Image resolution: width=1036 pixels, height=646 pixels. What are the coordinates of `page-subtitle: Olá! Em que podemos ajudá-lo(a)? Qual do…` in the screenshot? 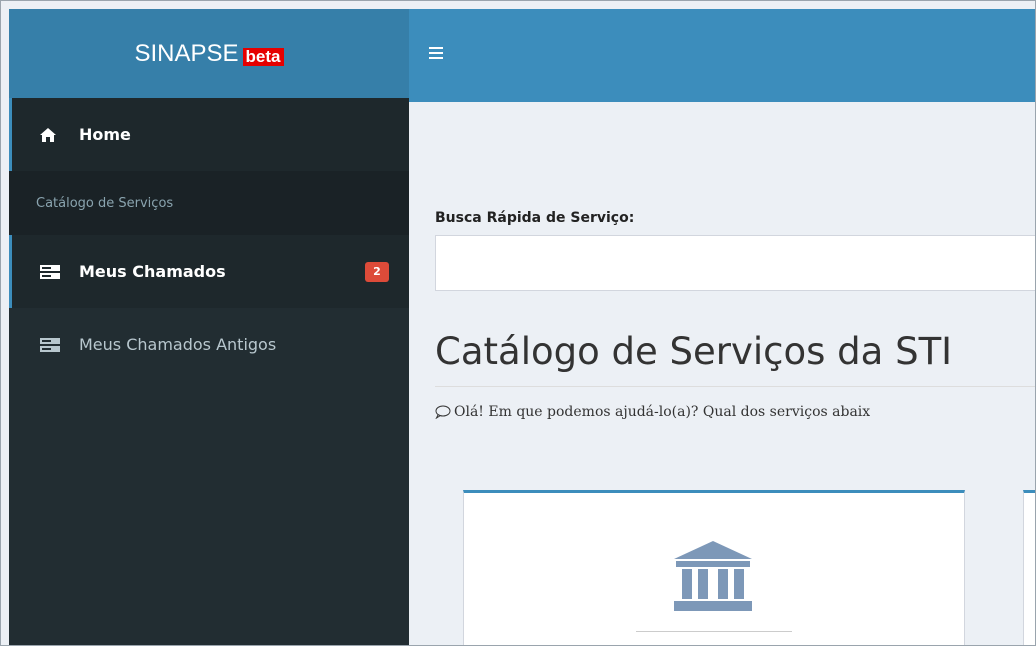 It's located at (652, 413).